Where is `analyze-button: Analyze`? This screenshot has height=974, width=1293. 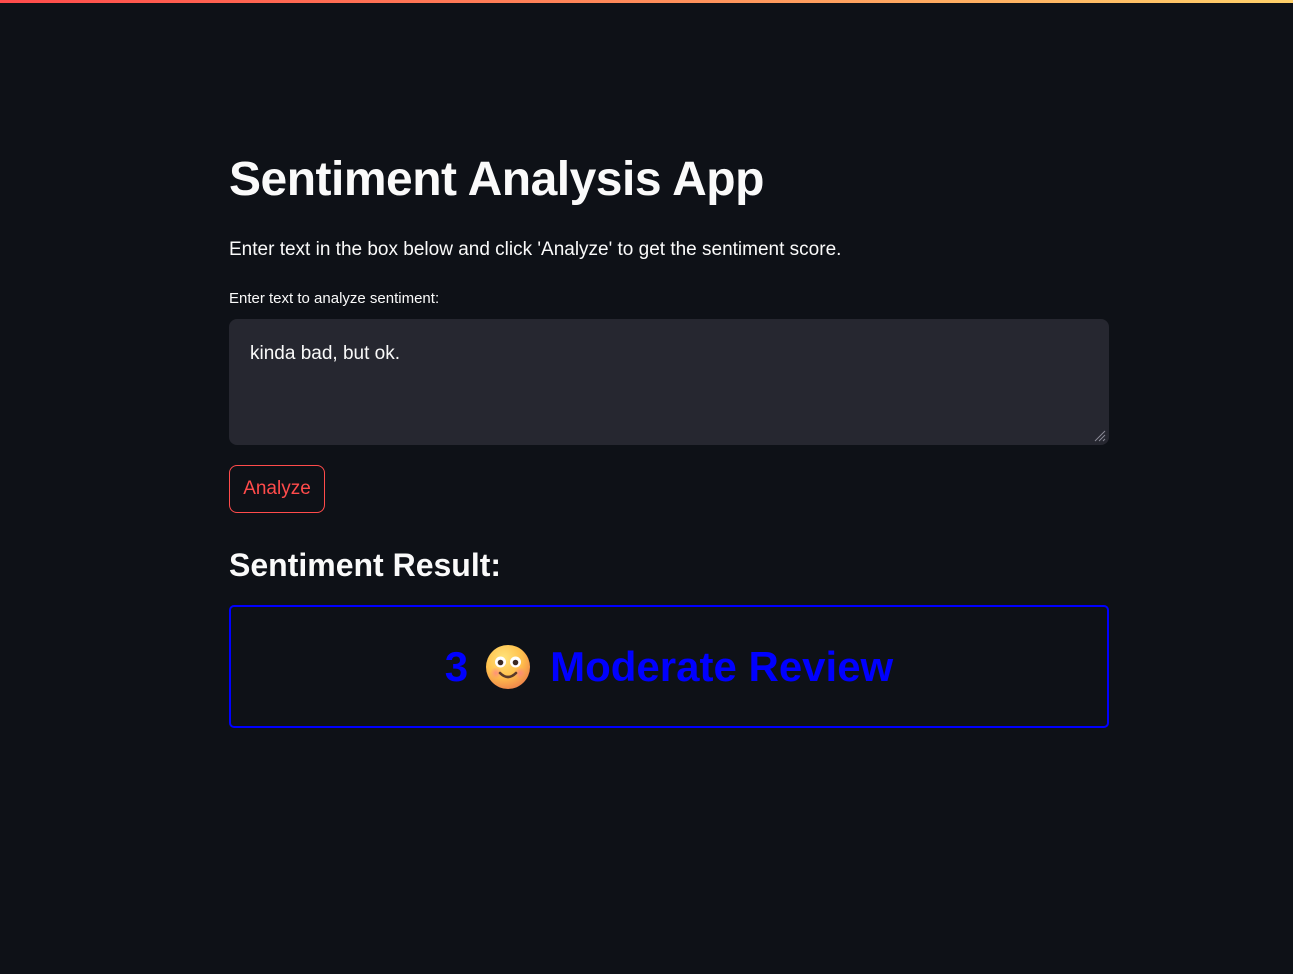
analyze-button: Analyze is located at coordinates (277, 489).